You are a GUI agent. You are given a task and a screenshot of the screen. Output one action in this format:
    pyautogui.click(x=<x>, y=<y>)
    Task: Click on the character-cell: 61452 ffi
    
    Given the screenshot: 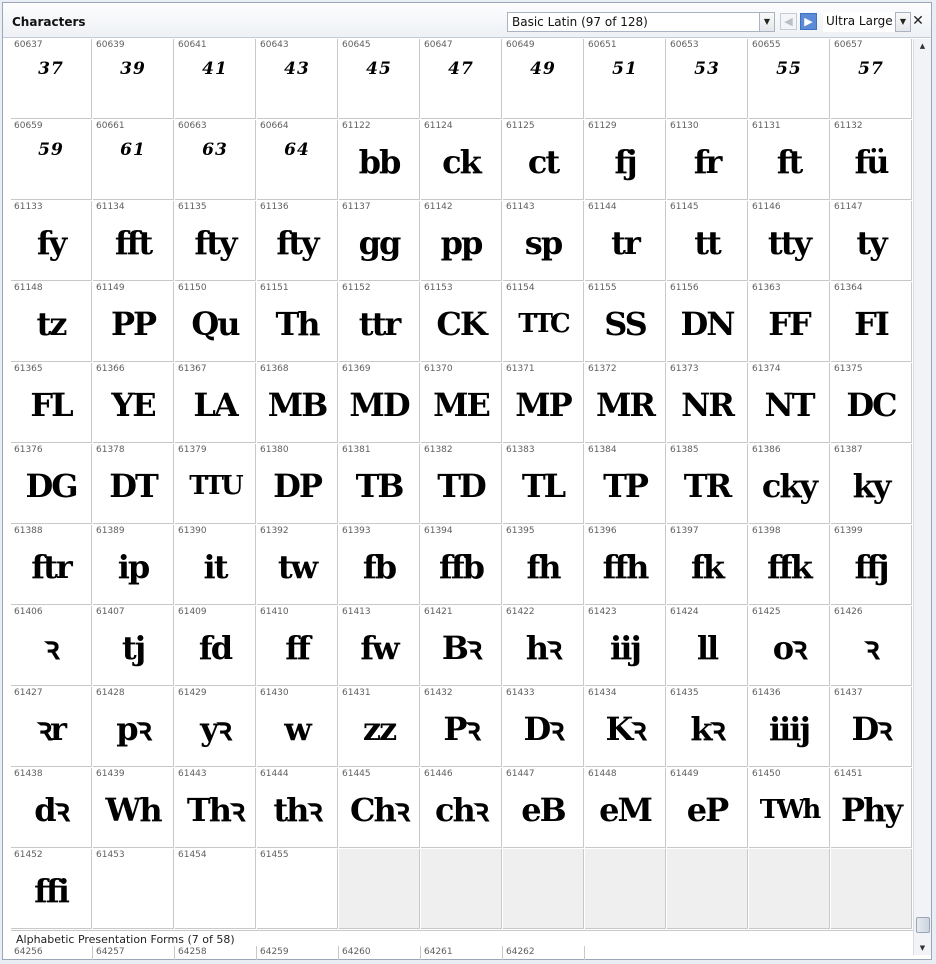 What is the action you would take?
    pyautogui.click(x=51, y=889)
    